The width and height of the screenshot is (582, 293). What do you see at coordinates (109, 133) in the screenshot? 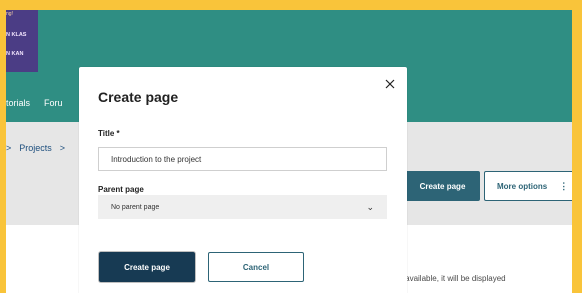
I see `title-field-label: Title *` at bounding box center [109, 133].